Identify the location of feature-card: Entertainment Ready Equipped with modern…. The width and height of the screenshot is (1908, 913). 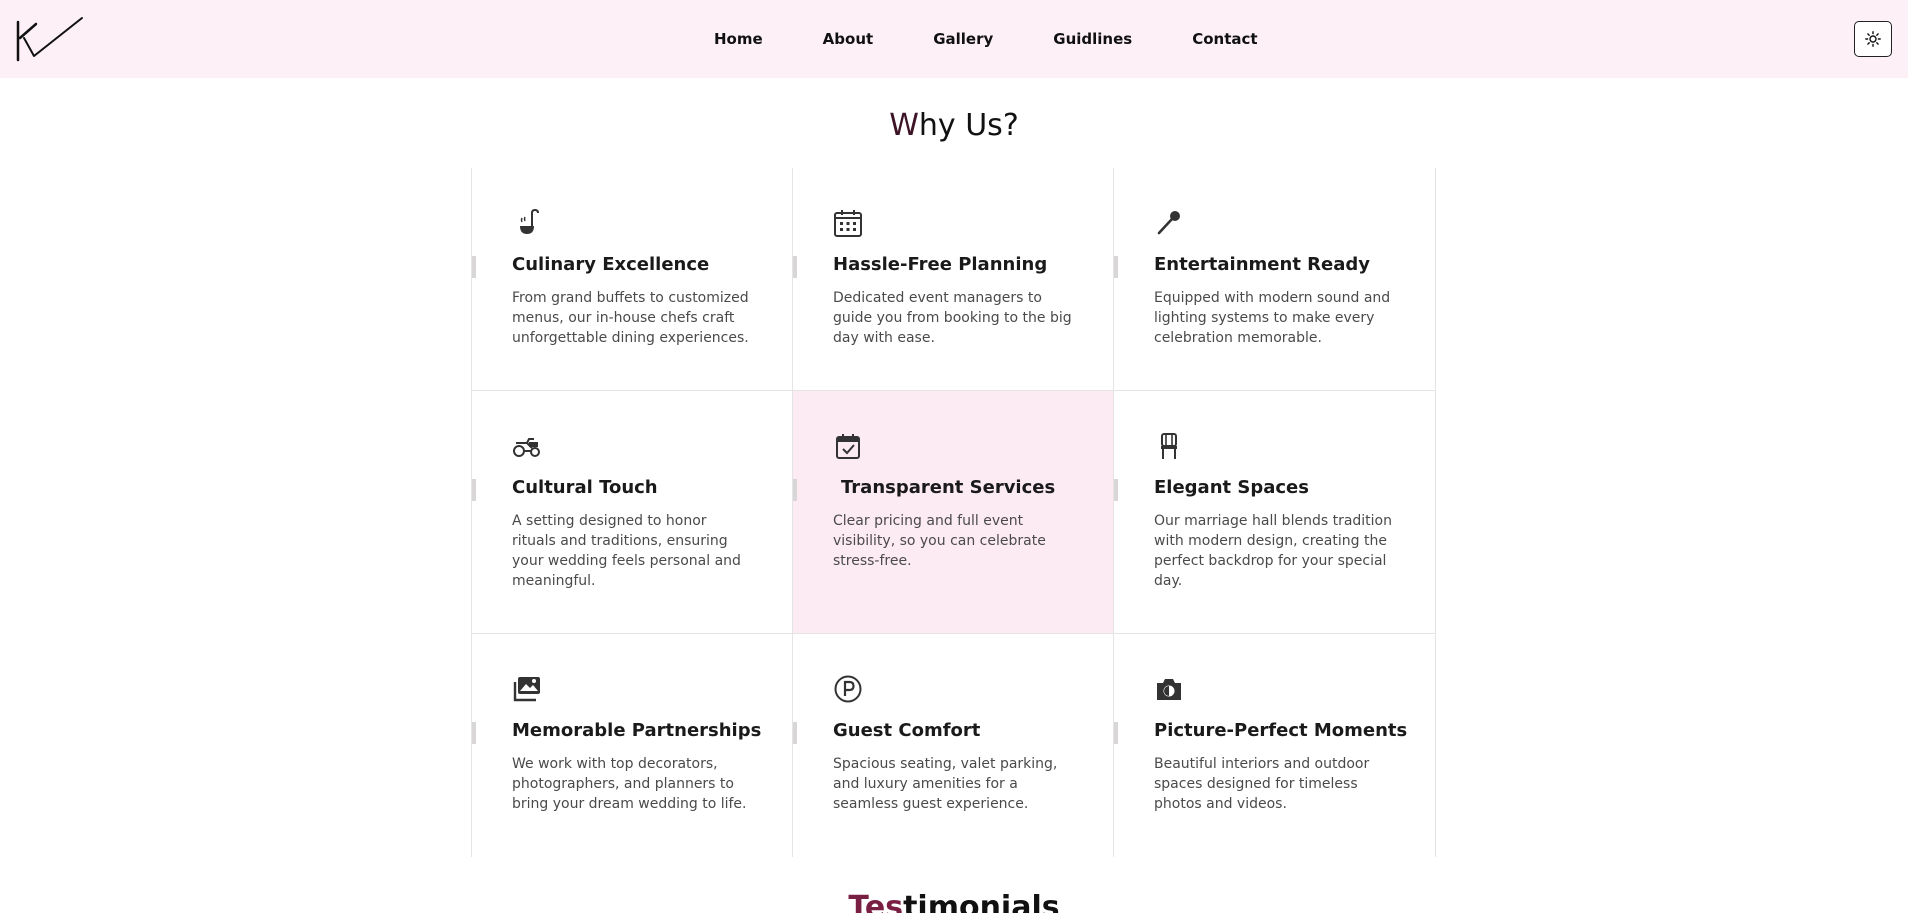
(1274, 279).